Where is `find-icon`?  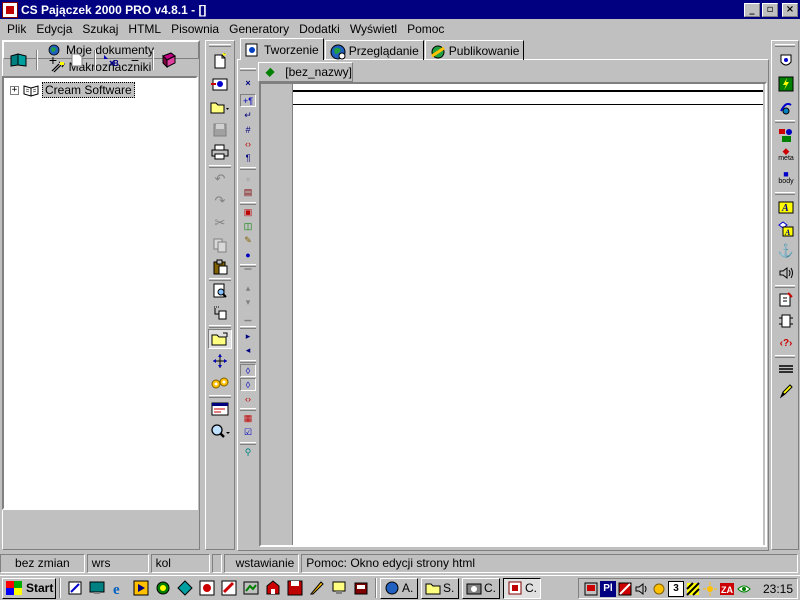
find-icon is located at coordinates (220, 291).